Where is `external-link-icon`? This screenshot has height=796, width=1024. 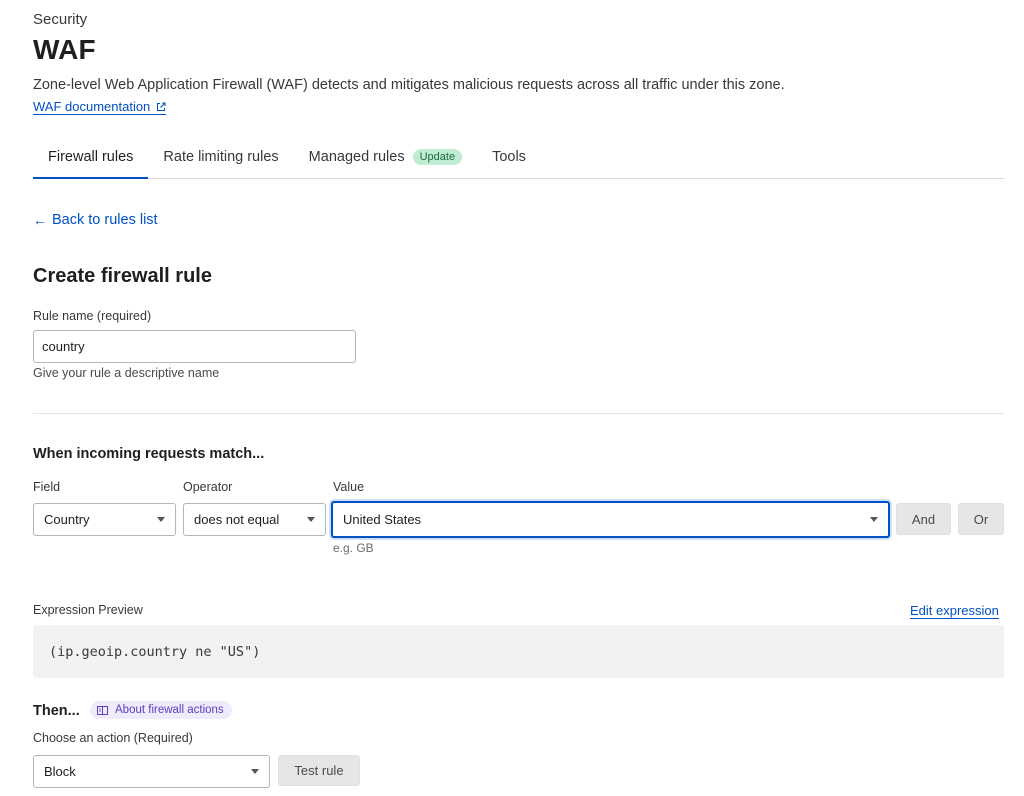
external-link-icon is located at coordinates (161, 106).